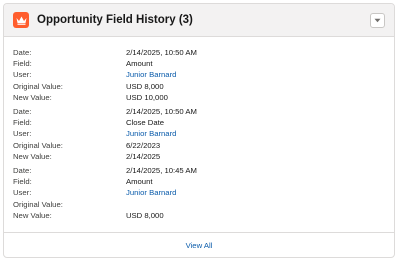  Describe the element at coordinates (199, 20) in the screenshot. I see `card-header: Opportunity Field History (3)` at that location.